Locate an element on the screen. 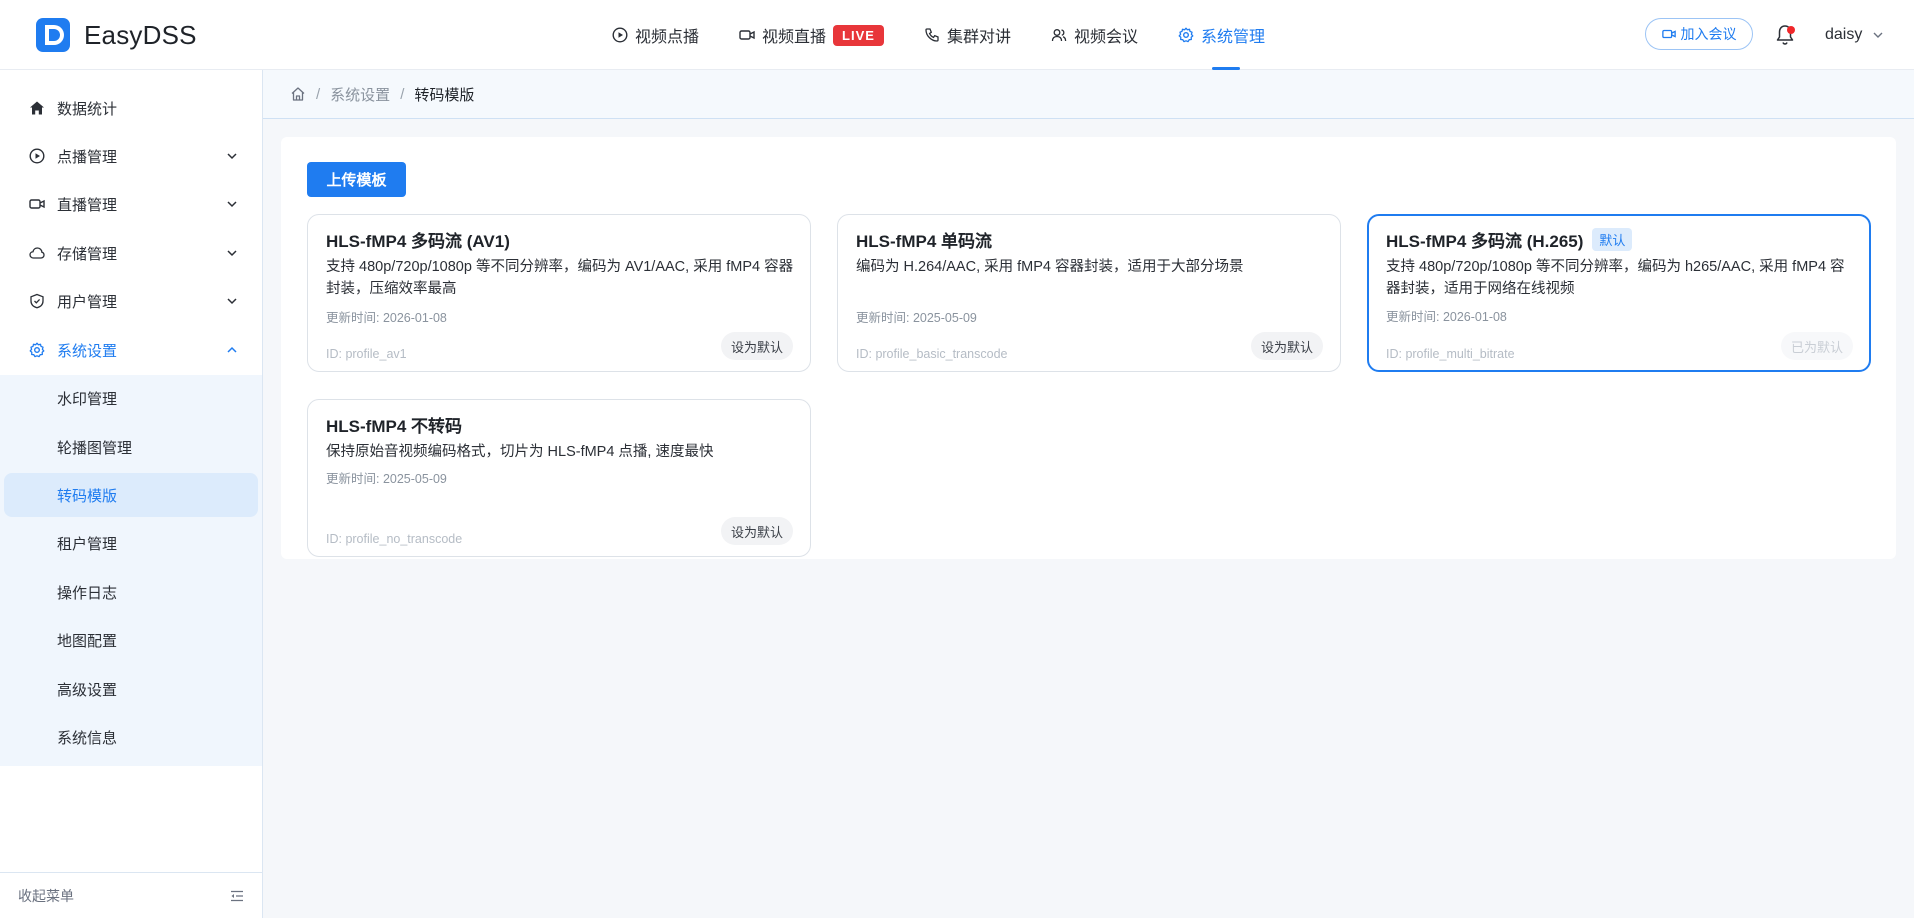 Image resolution: width=1914 pixels, height=918 pixels. notification-dot is located at coordinates (1791, 30).